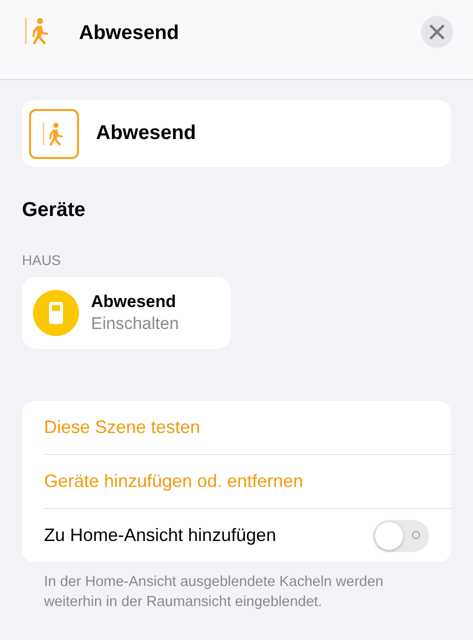 Image resolution: width=473 pixels, height=640 pixels. Describe the element at coordinates (213, 592) in the screenshot. I see `footnote: In der Home-Ansicht ausgeblendete Kacheln werden weiterhin in der Raumansicht eingeblendet.` at that location.